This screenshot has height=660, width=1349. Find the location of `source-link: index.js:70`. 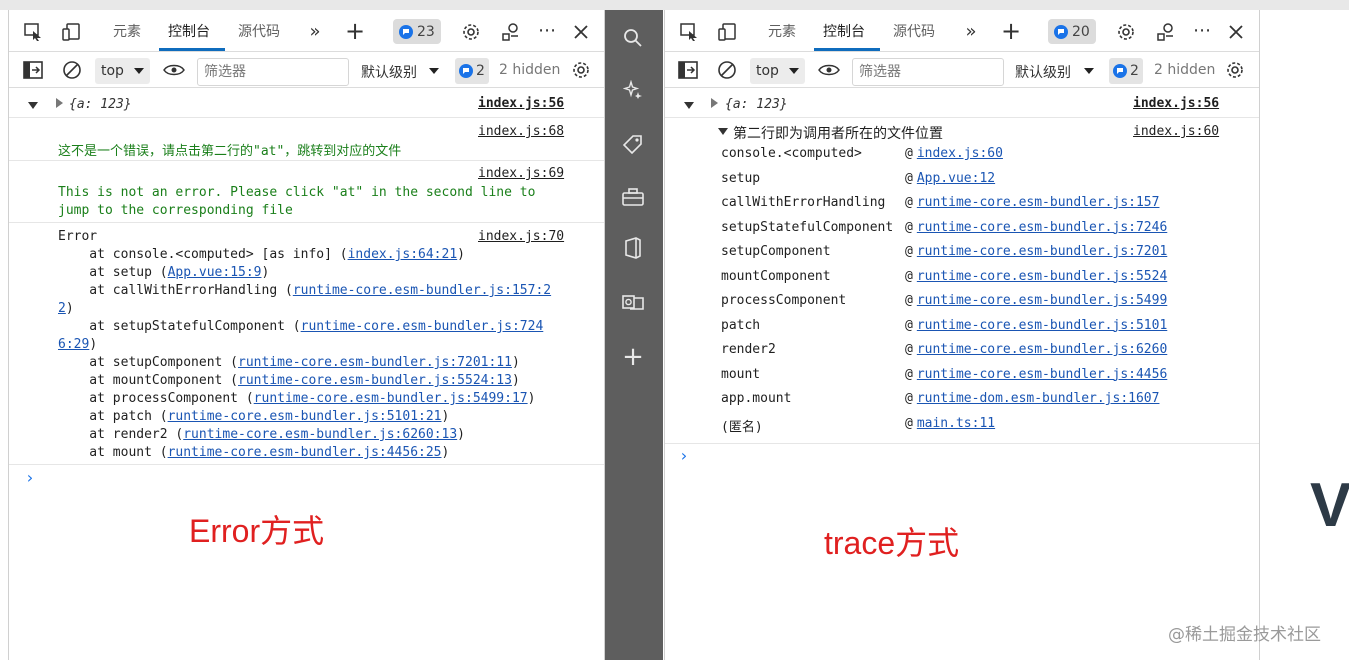

source-link: index.js:70 is located at coordinates (521, 236).